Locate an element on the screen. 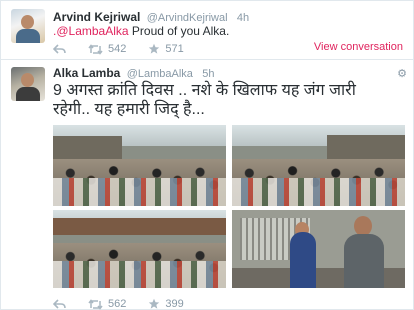  tweet-text: .@LambaAlka Proud of you Alka. is located at coordinates (141, 31).